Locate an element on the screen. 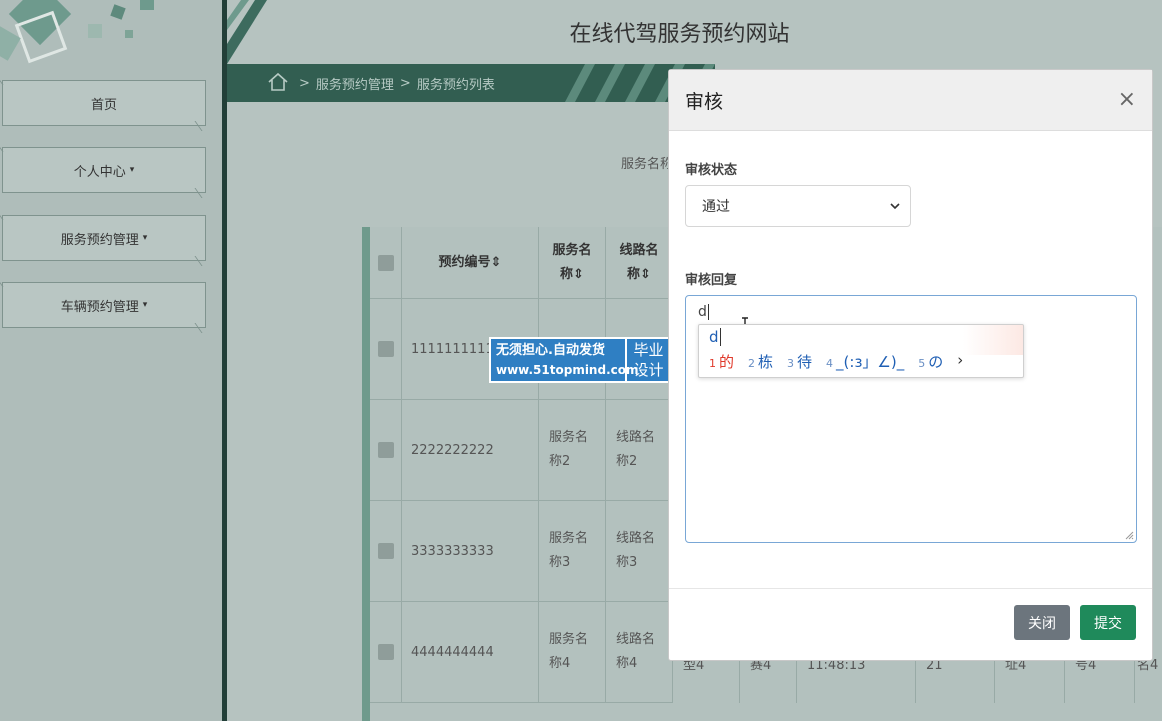 The image size is (1162, 721). ime-candidate-number: 5 is located at coordinates (922, 363).